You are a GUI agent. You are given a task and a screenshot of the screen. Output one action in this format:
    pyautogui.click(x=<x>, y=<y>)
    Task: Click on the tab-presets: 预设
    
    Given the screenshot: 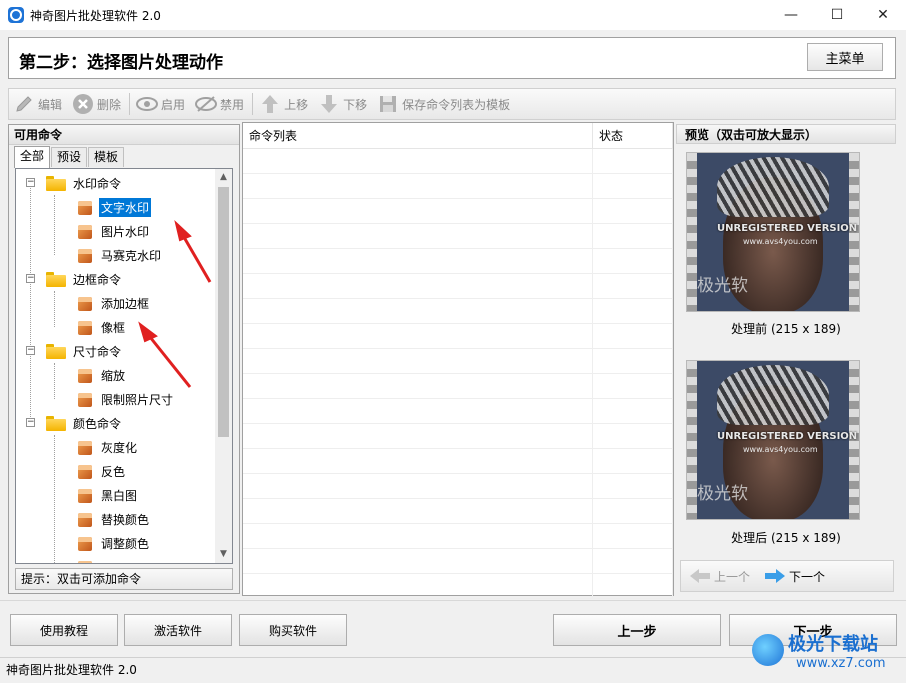 What is the action you would take?
    pyautogui.click(x=69, y=157)
    